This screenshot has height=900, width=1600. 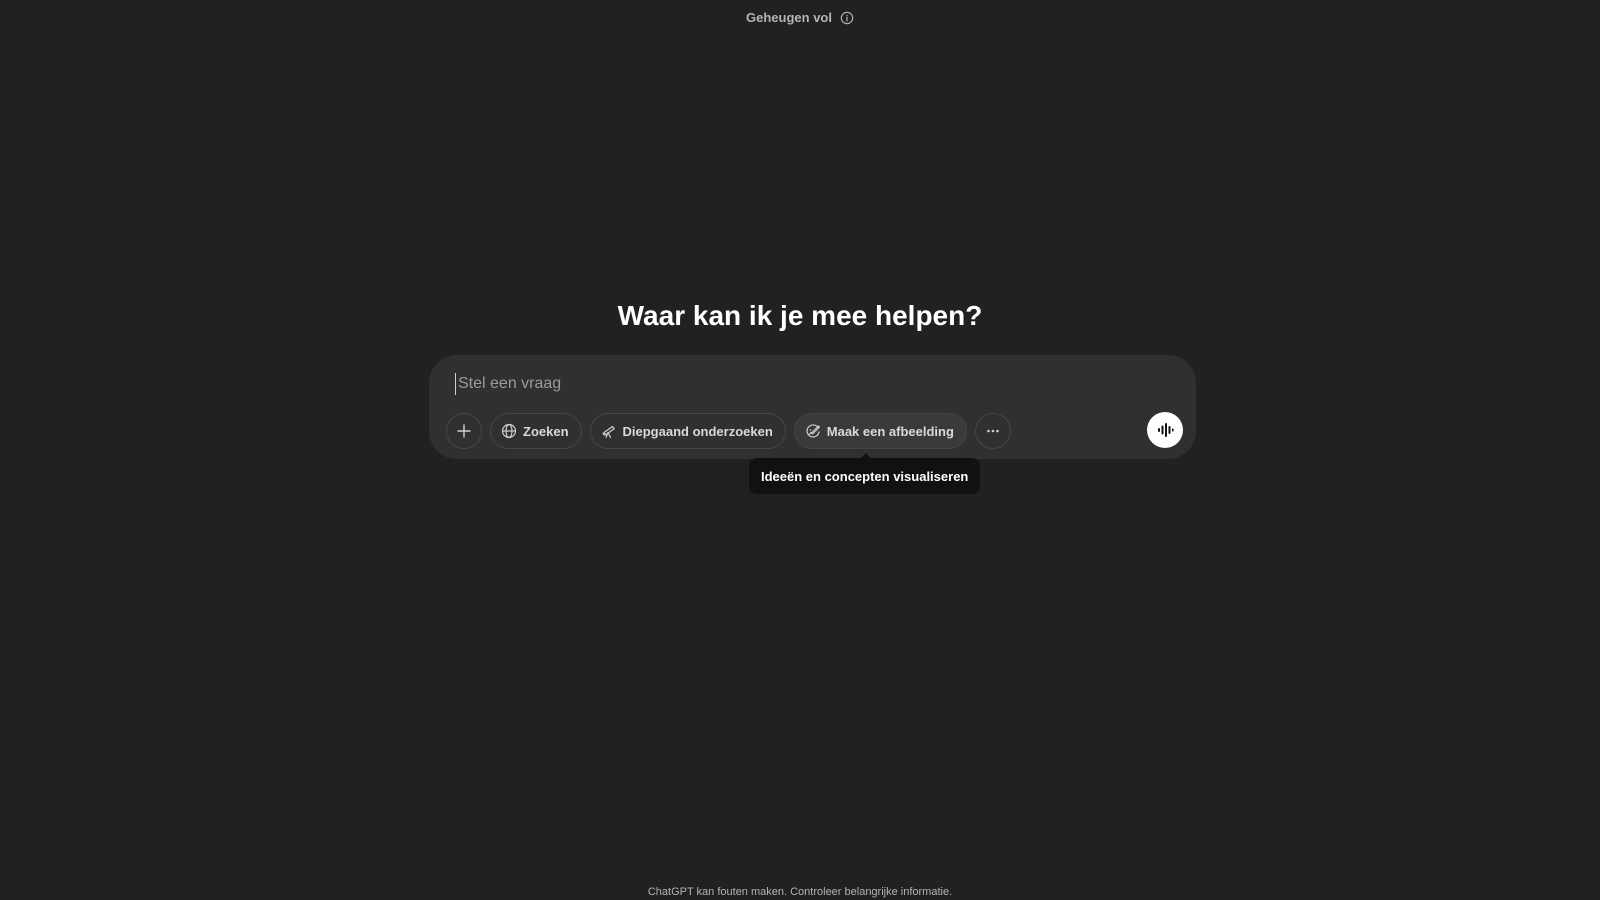 I want to click on voice-waveform-icon, so click(x=1166, y=430).